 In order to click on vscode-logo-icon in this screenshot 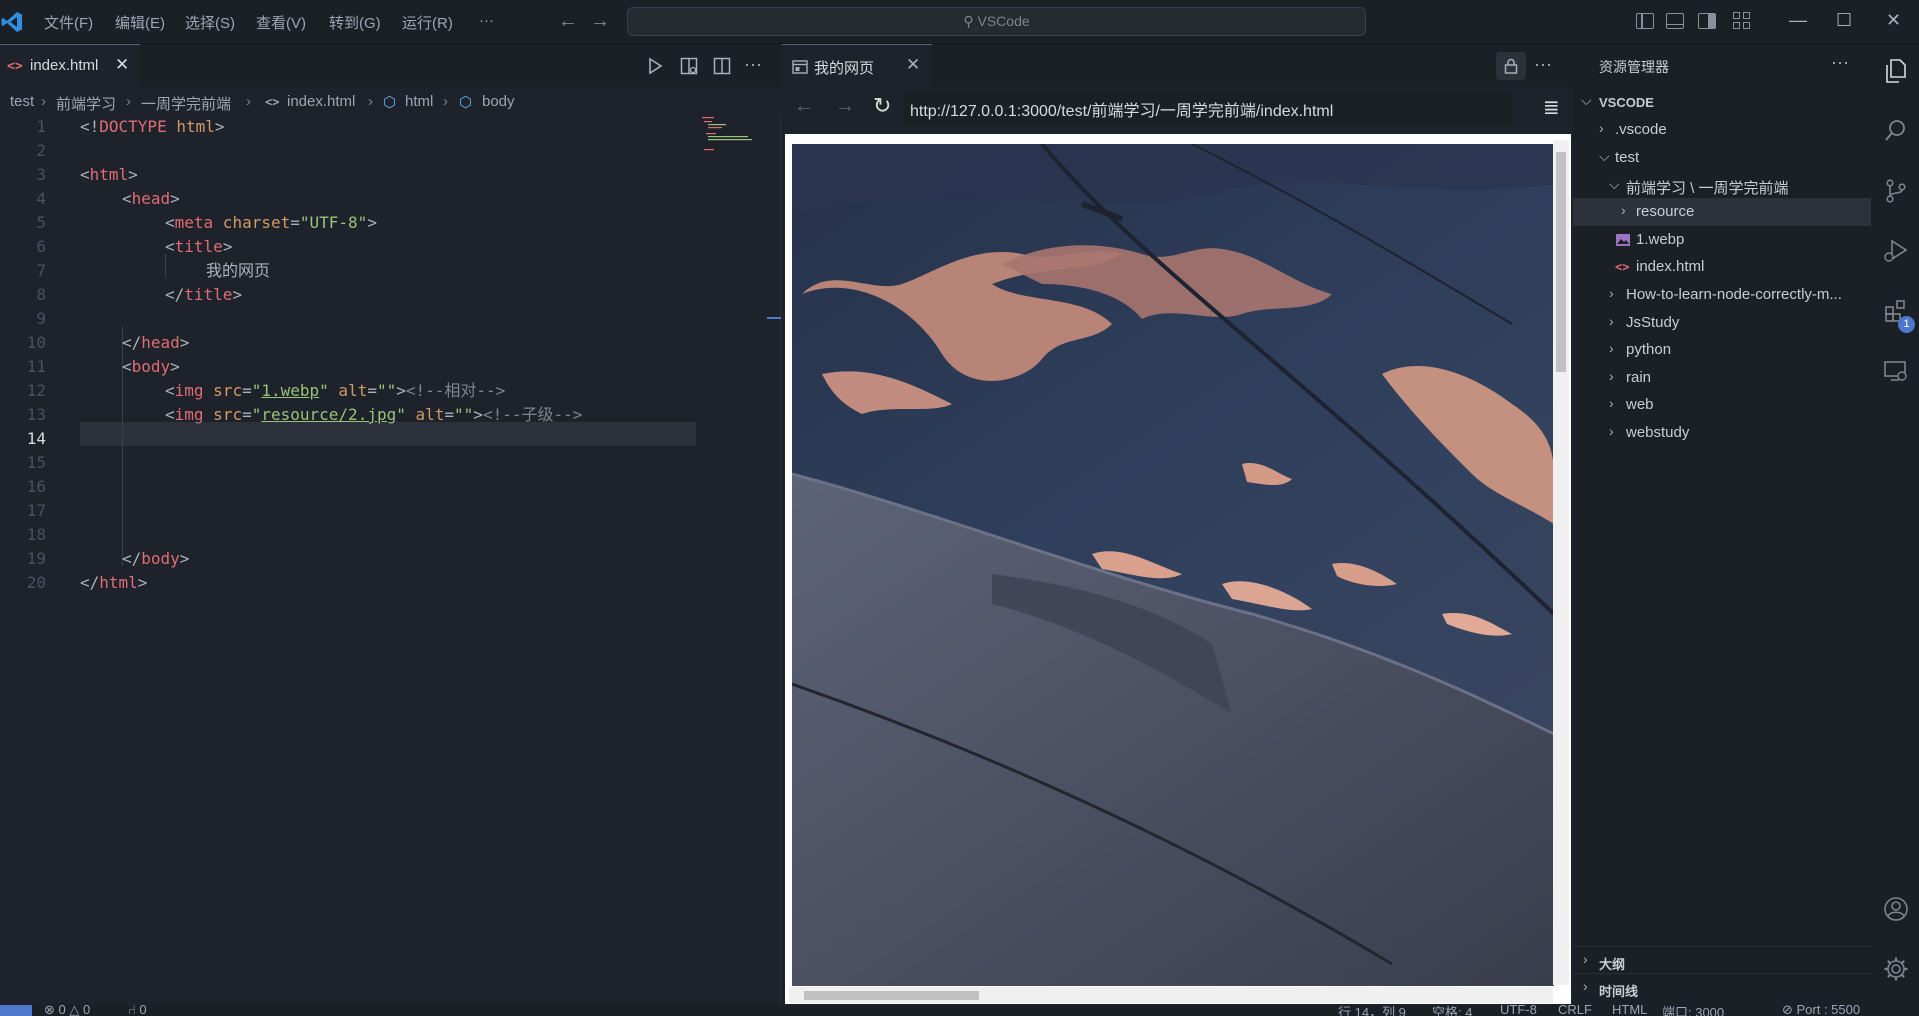, I will do `click(12, 22)`.